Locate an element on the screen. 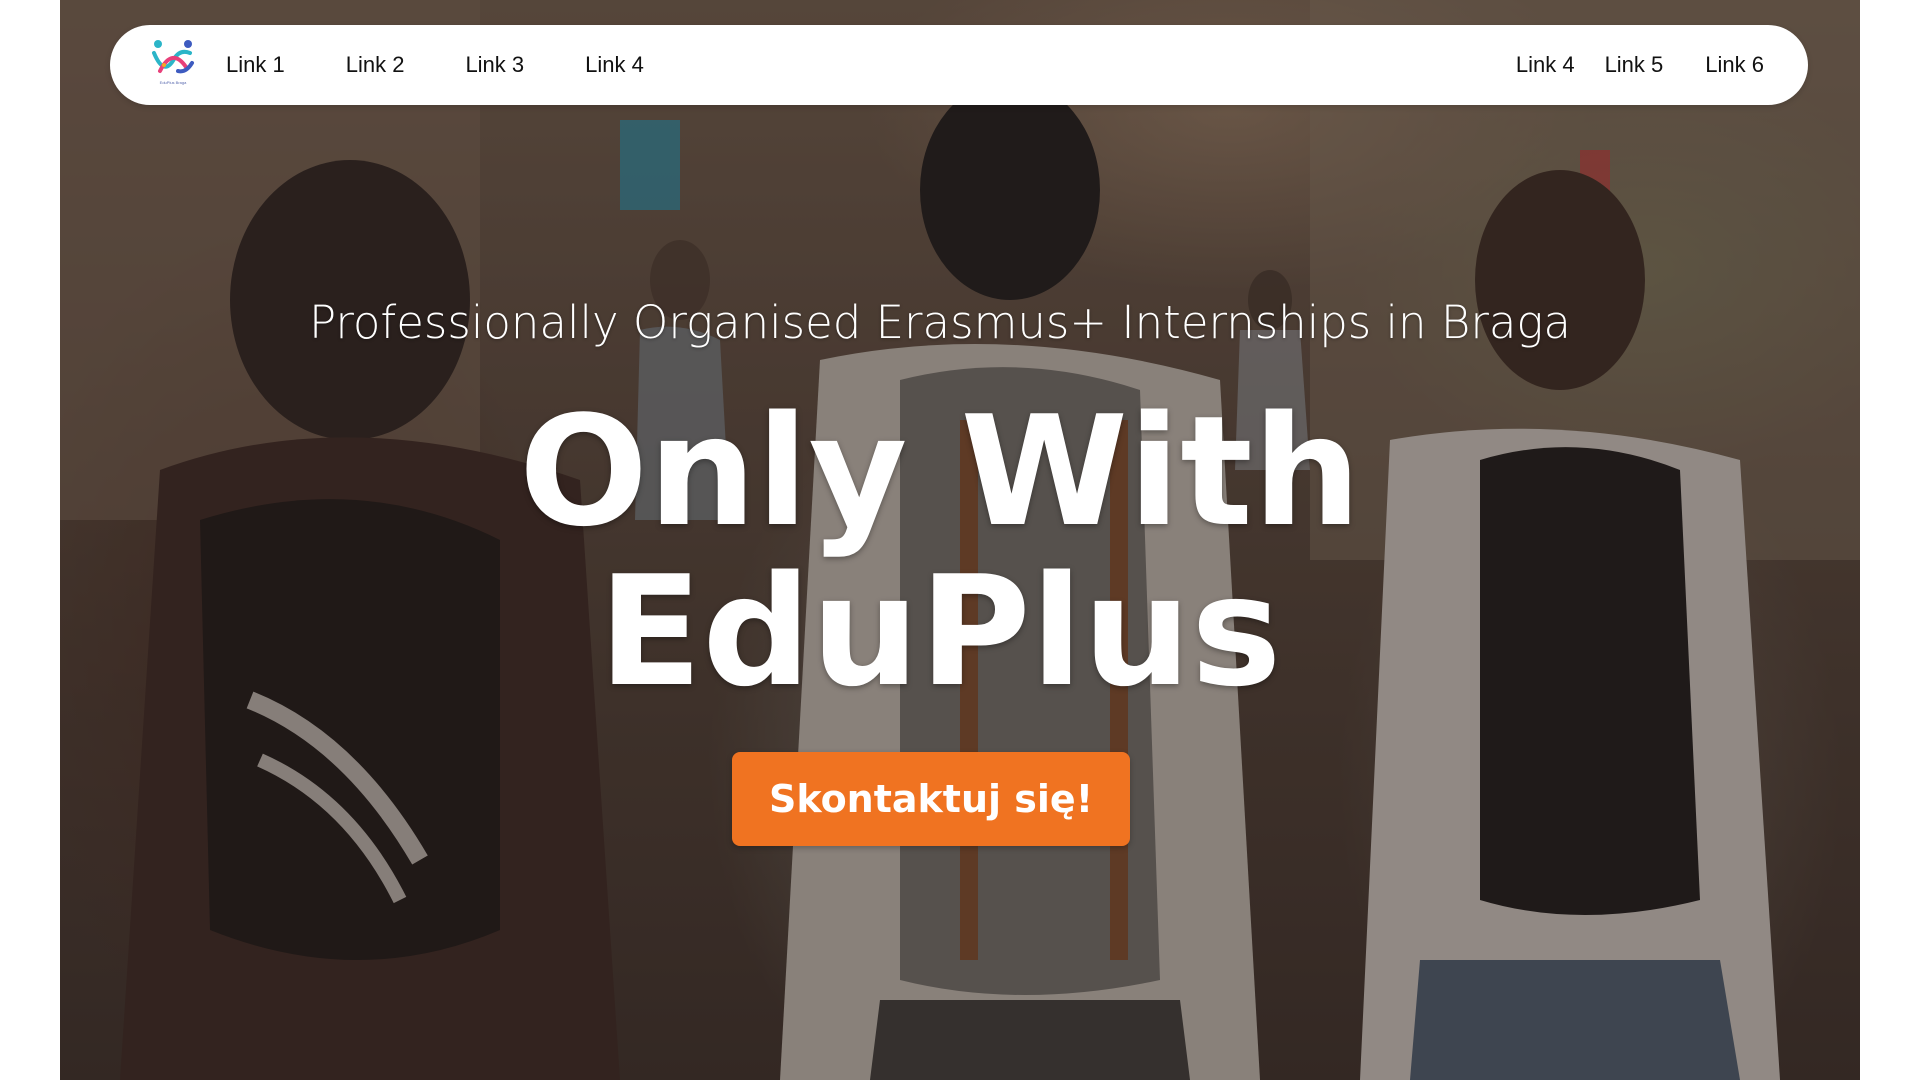 Image resolution: width=1920 pixels, height=1080 pixels. contact-button: Skontaktuj się! is located at coordinates (931, 799).